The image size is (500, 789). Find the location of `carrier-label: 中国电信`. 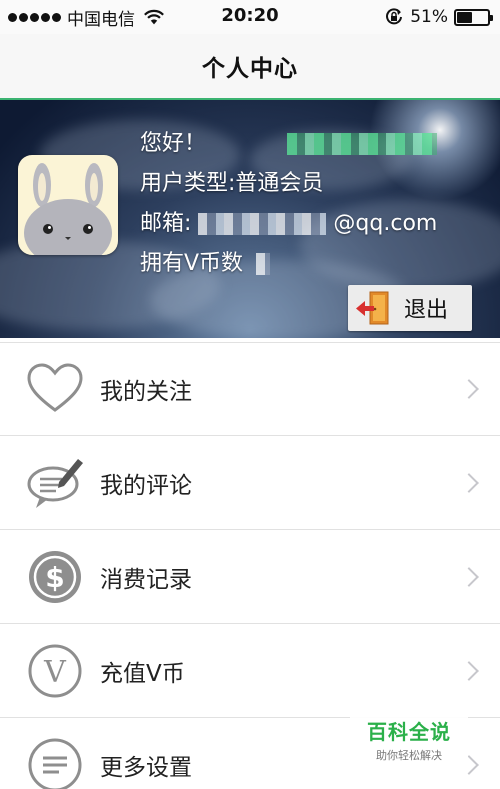

carrier-label: 中国电信 is located at coordinates (101, 19).